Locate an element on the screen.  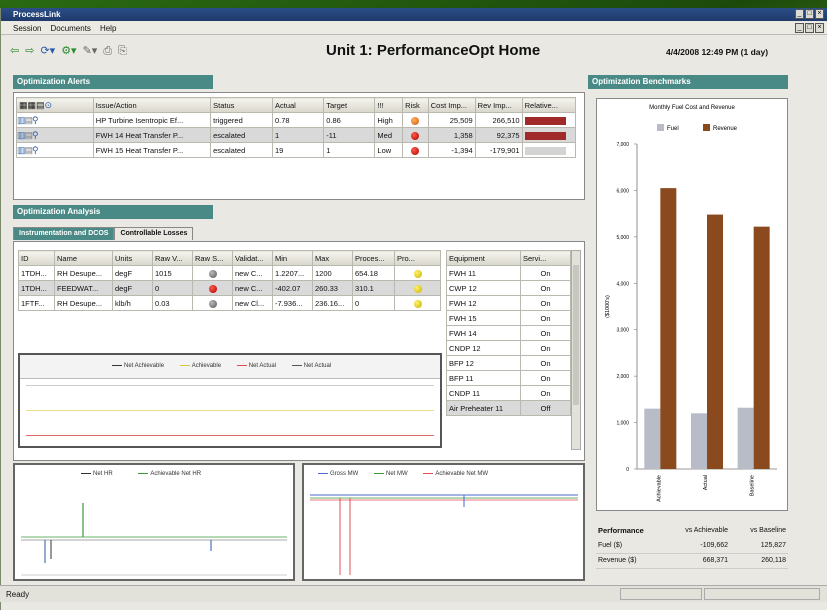
maximize-button: □ is located at coordinates (809, 14).